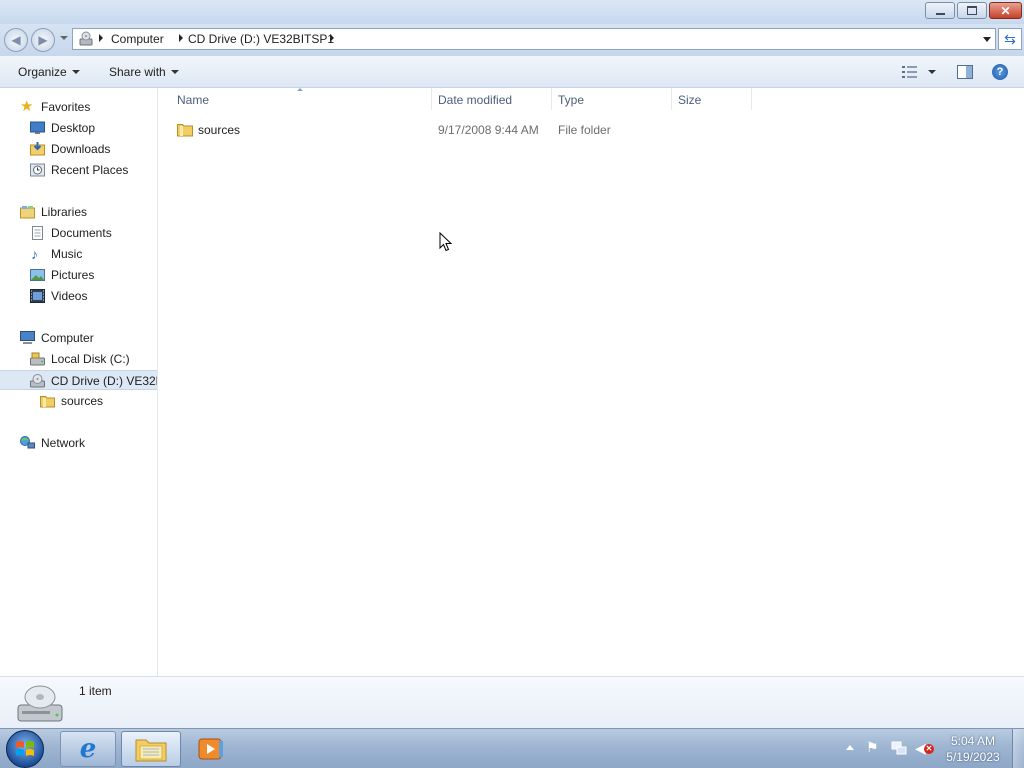 This screenshot has height=768, width=1024. I want to click on nav-music: ♪ Music, so click(78, 254).